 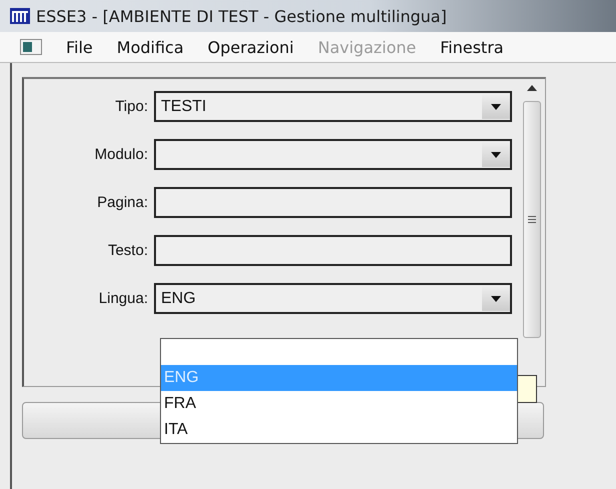 What do you see at coordinates (20, 16) in the screenshot?
I see `app-logo-icon` at bounding box center [20, 16].